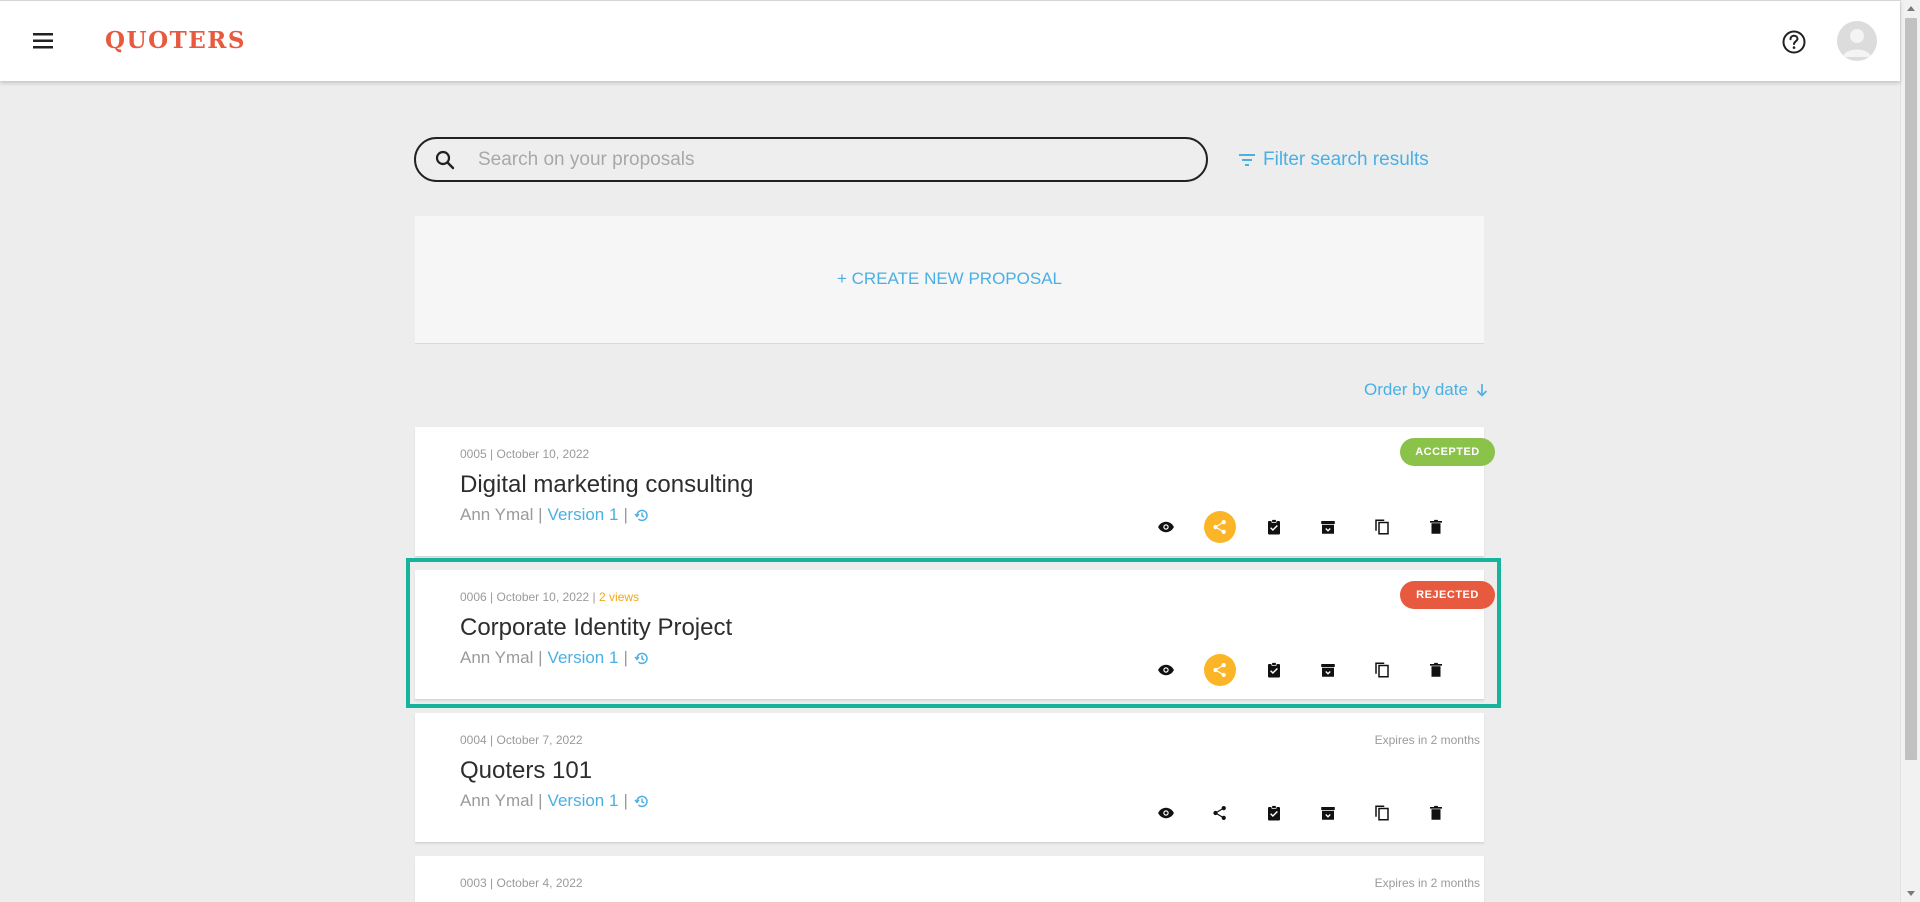 This screenshot has width=1920, height=902. Describe the element at coordinates (950, 40) in the screenshot. I see `app-header: QUOTERS` at that location.